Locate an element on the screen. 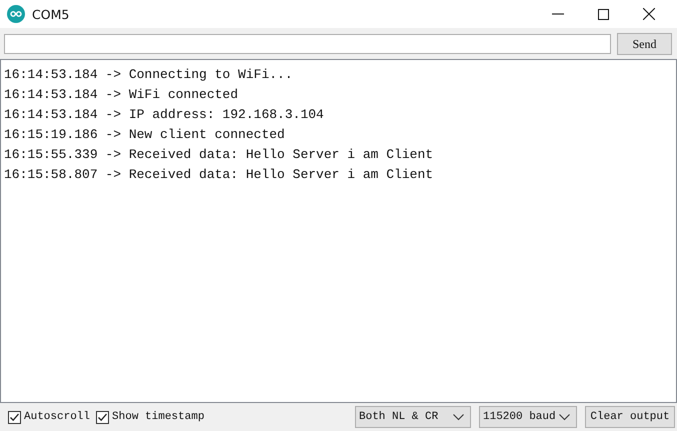 This screenshot has width=677, height=431. line-ending-dropdown: Both NL & CR is located at coordinates (413, 417).